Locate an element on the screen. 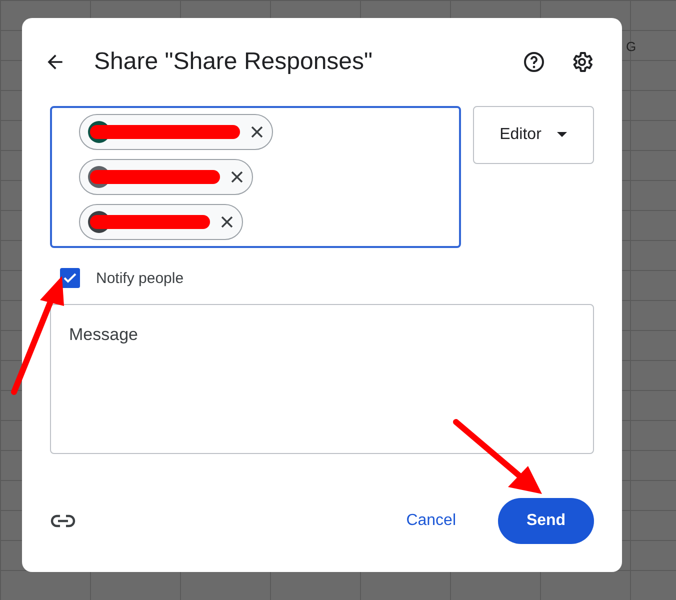  notify-checkbox is located at coordinates (70, 278).